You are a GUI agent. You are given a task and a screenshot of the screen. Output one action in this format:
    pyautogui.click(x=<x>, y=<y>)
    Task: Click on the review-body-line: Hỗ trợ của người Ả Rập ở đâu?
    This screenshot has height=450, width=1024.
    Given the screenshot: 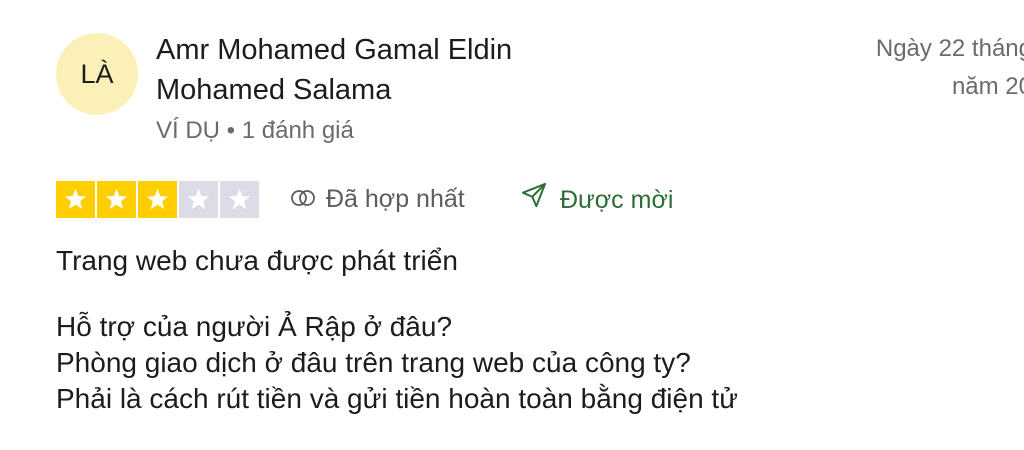 What is the action you would take?
    pyautogui.click(x=254, y=326)
    